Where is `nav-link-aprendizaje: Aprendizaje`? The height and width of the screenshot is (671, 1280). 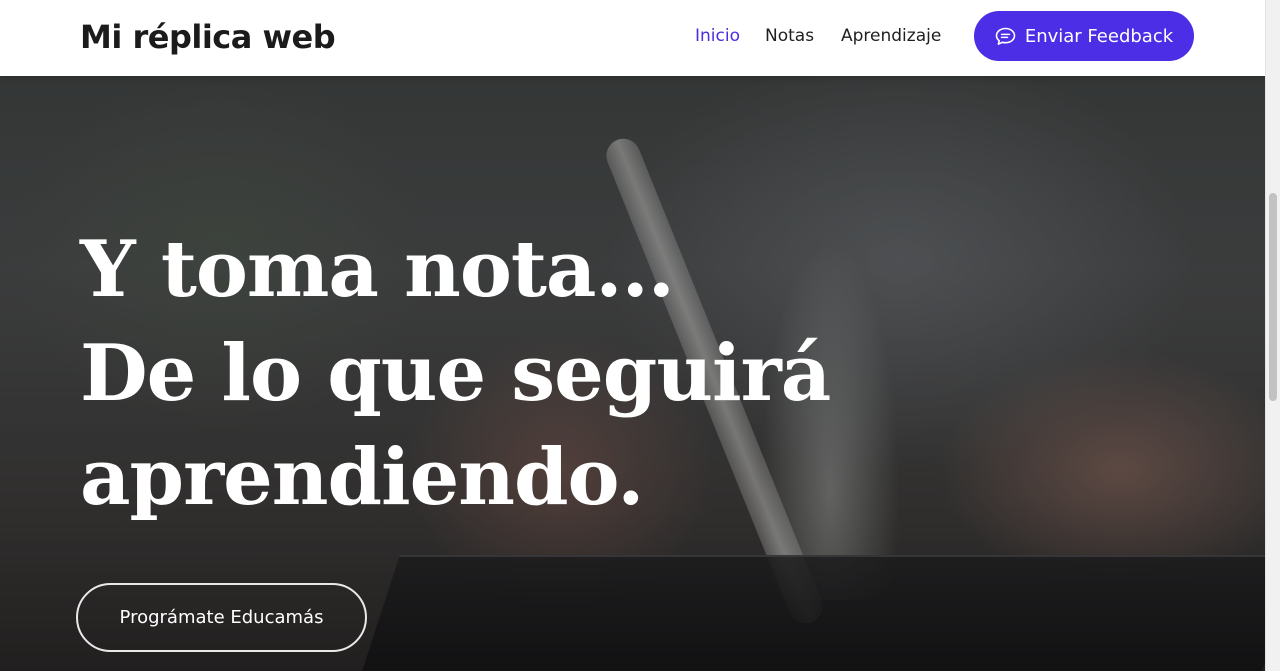 nav-link-aprendizaje: Aprendizaje is located at coordinates (891, 36).